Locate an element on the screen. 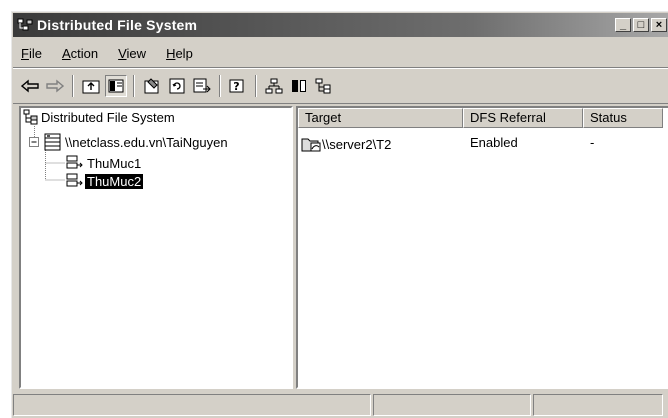  dfs-app-icon is located at coordinates (25, 25).